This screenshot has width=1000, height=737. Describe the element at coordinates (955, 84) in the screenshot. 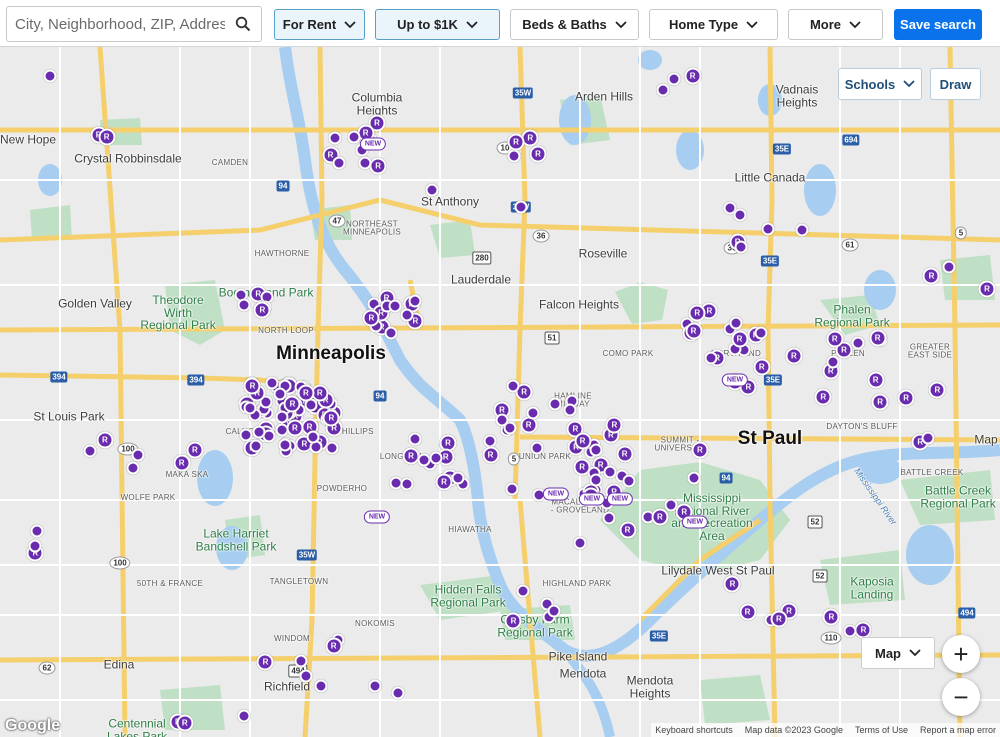

I see `draw-button: Draw` at that location.